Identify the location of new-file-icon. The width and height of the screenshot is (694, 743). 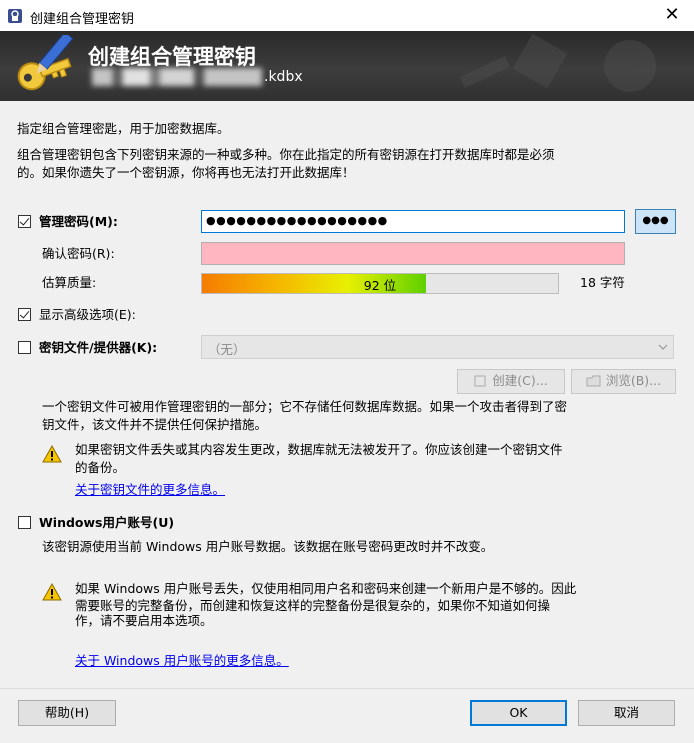
(480, 381).